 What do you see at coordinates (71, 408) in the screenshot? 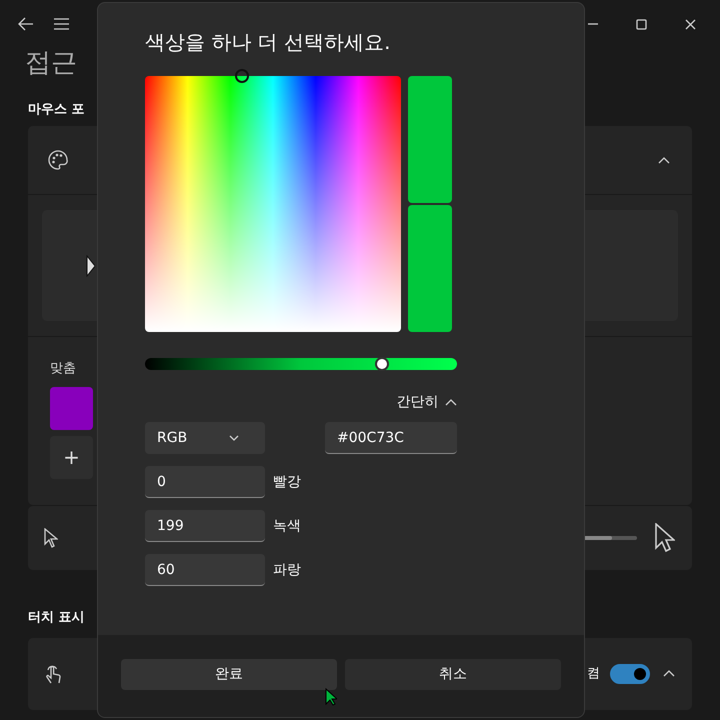
I see `color-swatch` at bounding box center [71, 408].